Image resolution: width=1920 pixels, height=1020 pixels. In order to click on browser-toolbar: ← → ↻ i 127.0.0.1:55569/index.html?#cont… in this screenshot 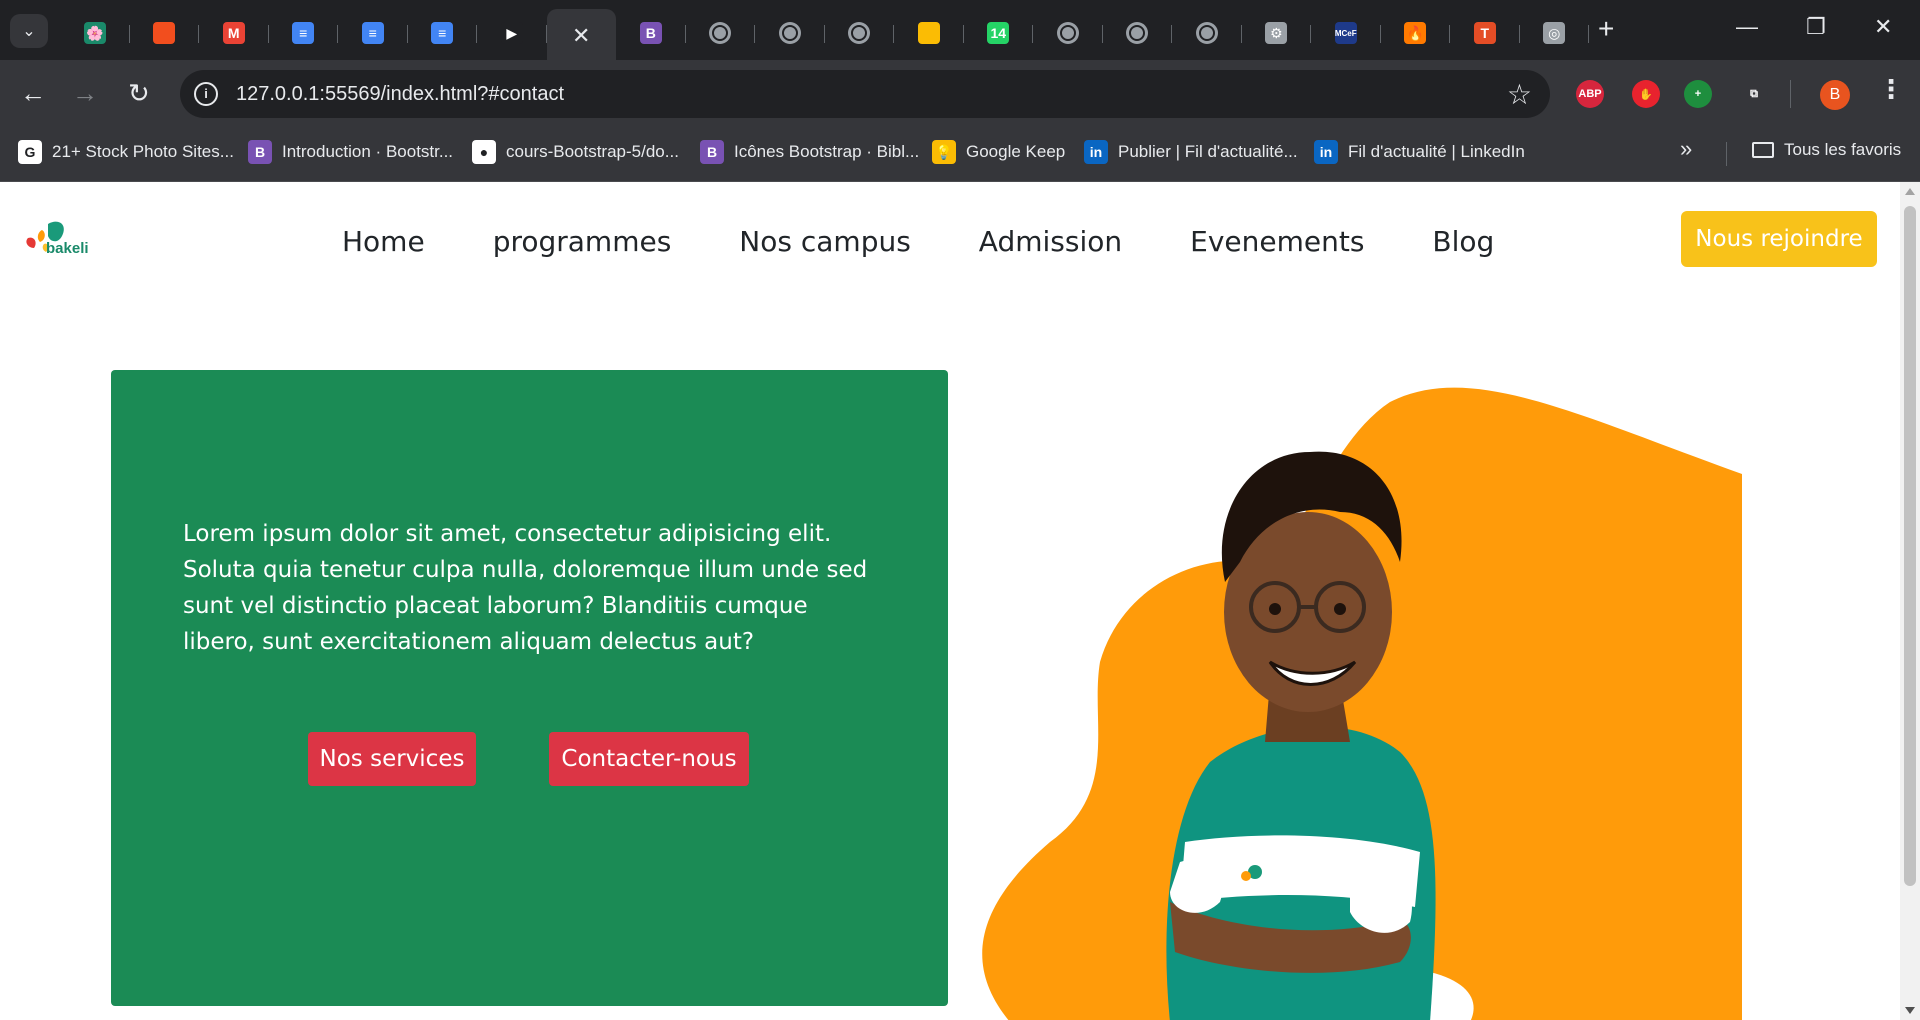, I will do `click(960, 93)`.